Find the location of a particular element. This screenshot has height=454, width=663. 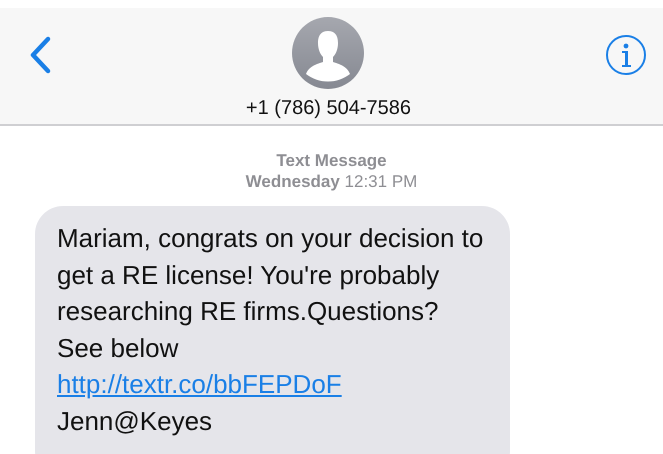

message-timestamp: Wednesday 12:31 PM is located at coordinates (332, 181).